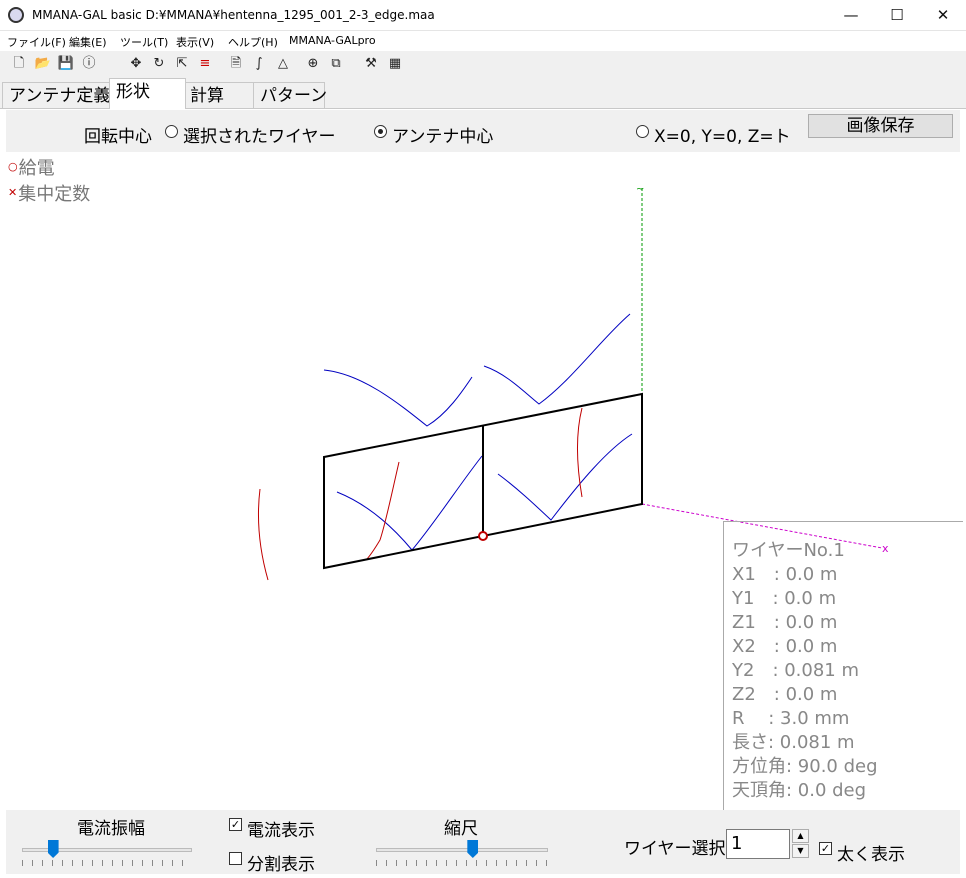  Describe the element at coordinates (235, 858) in the screenshot. I see `show-segments-checkbox` at that location.